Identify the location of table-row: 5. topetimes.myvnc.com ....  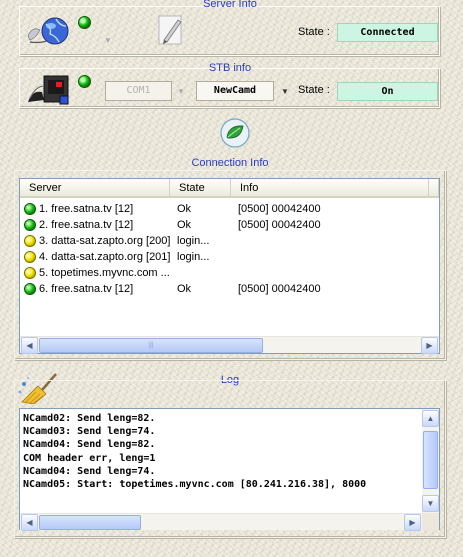
(229, 273).